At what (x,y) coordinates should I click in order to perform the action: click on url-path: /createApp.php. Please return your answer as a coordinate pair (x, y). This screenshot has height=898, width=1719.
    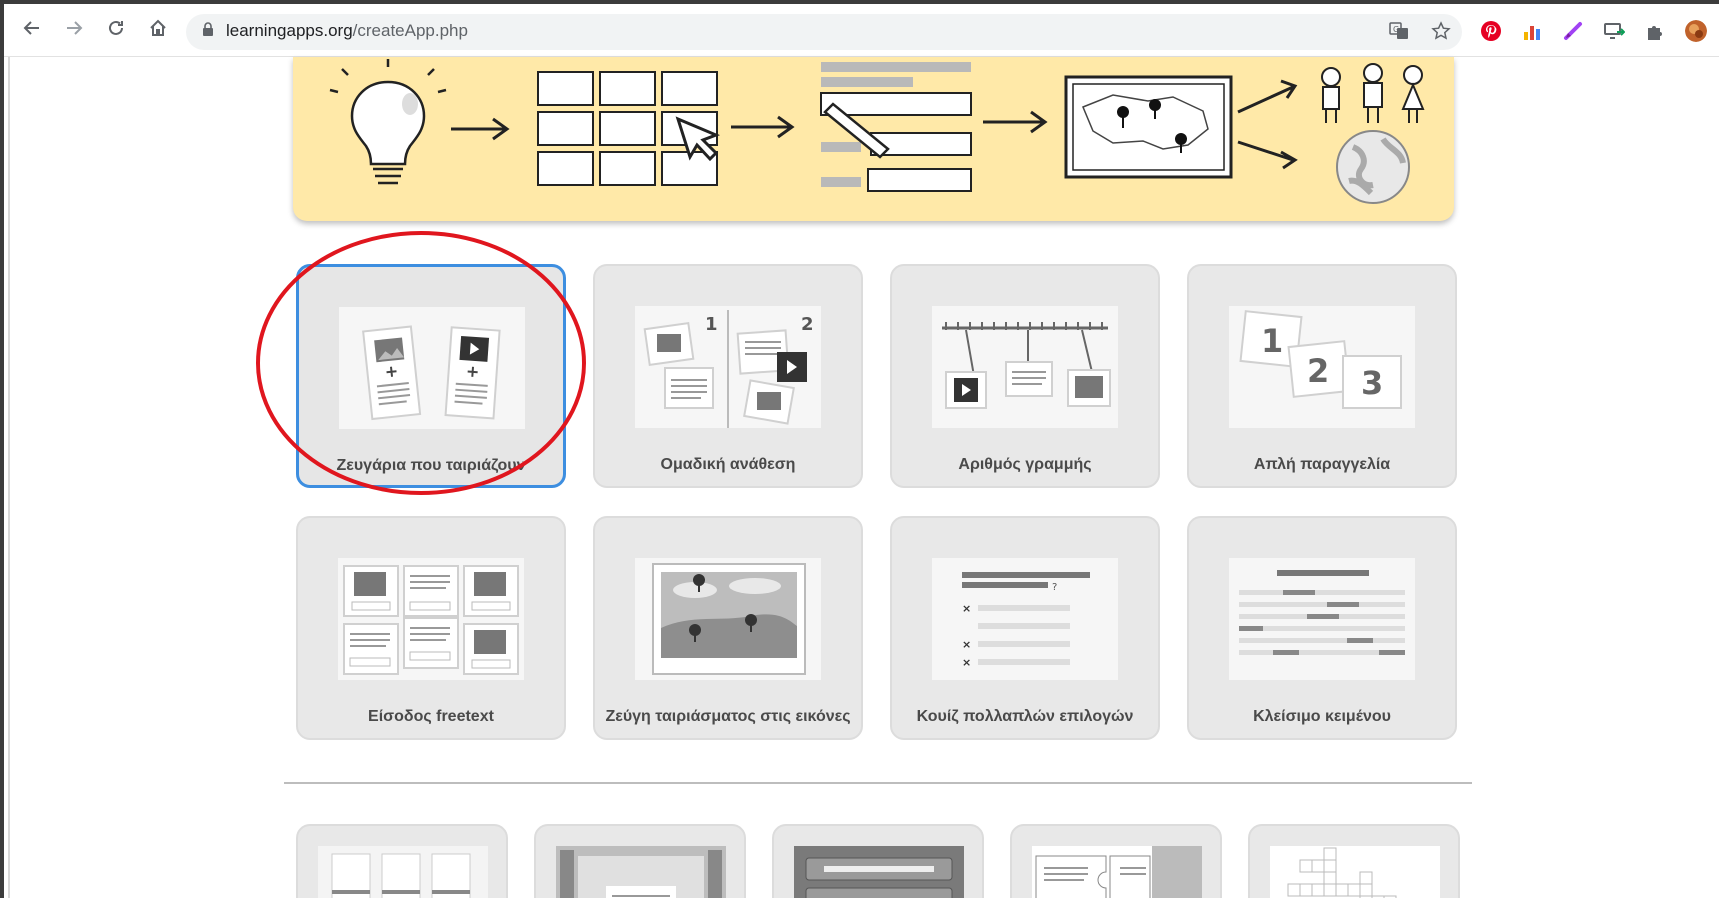
    Looking at the image, I should click on (410, 30).